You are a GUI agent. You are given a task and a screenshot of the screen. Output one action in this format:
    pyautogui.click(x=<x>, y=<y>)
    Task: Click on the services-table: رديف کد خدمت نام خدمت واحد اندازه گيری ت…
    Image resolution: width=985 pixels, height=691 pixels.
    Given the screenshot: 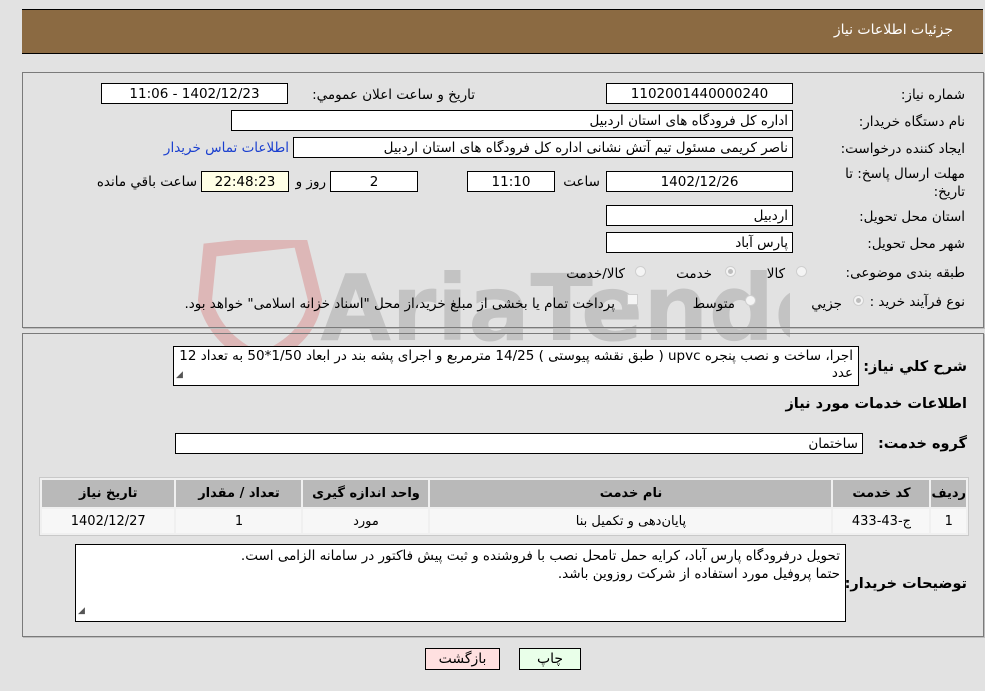 What is the action you would take?
    pyautogui.click(x=504, y=506)
    